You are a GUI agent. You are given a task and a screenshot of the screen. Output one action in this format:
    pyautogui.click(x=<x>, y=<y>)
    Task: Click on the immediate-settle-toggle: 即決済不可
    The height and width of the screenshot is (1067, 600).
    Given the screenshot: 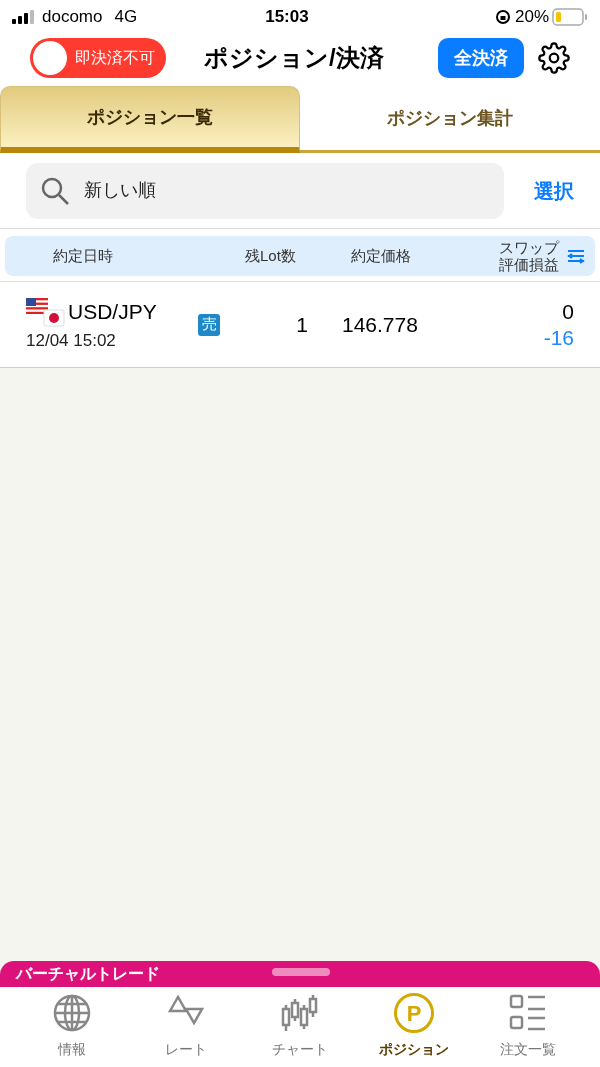 What is the action you would take?
    pyautogui.click(x=98, y=58)
    